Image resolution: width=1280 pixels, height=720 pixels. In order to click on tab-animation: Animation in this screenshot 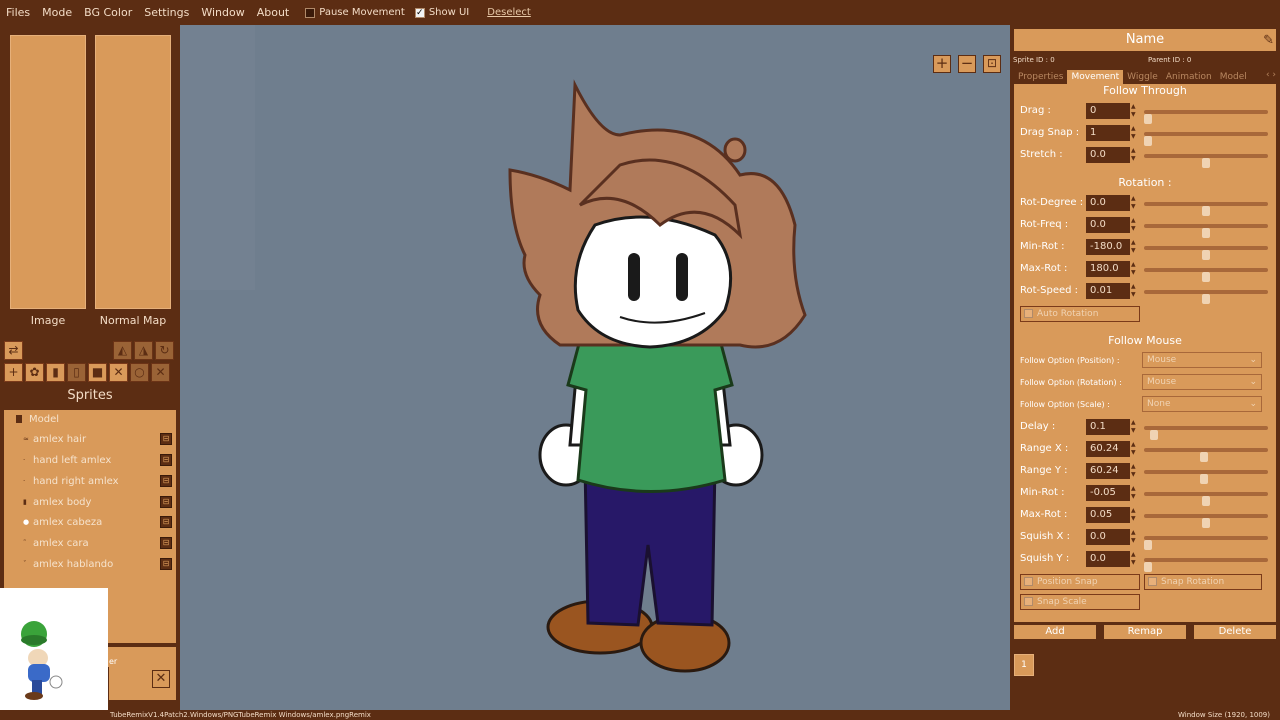, I will do `click(1189, 77)`.